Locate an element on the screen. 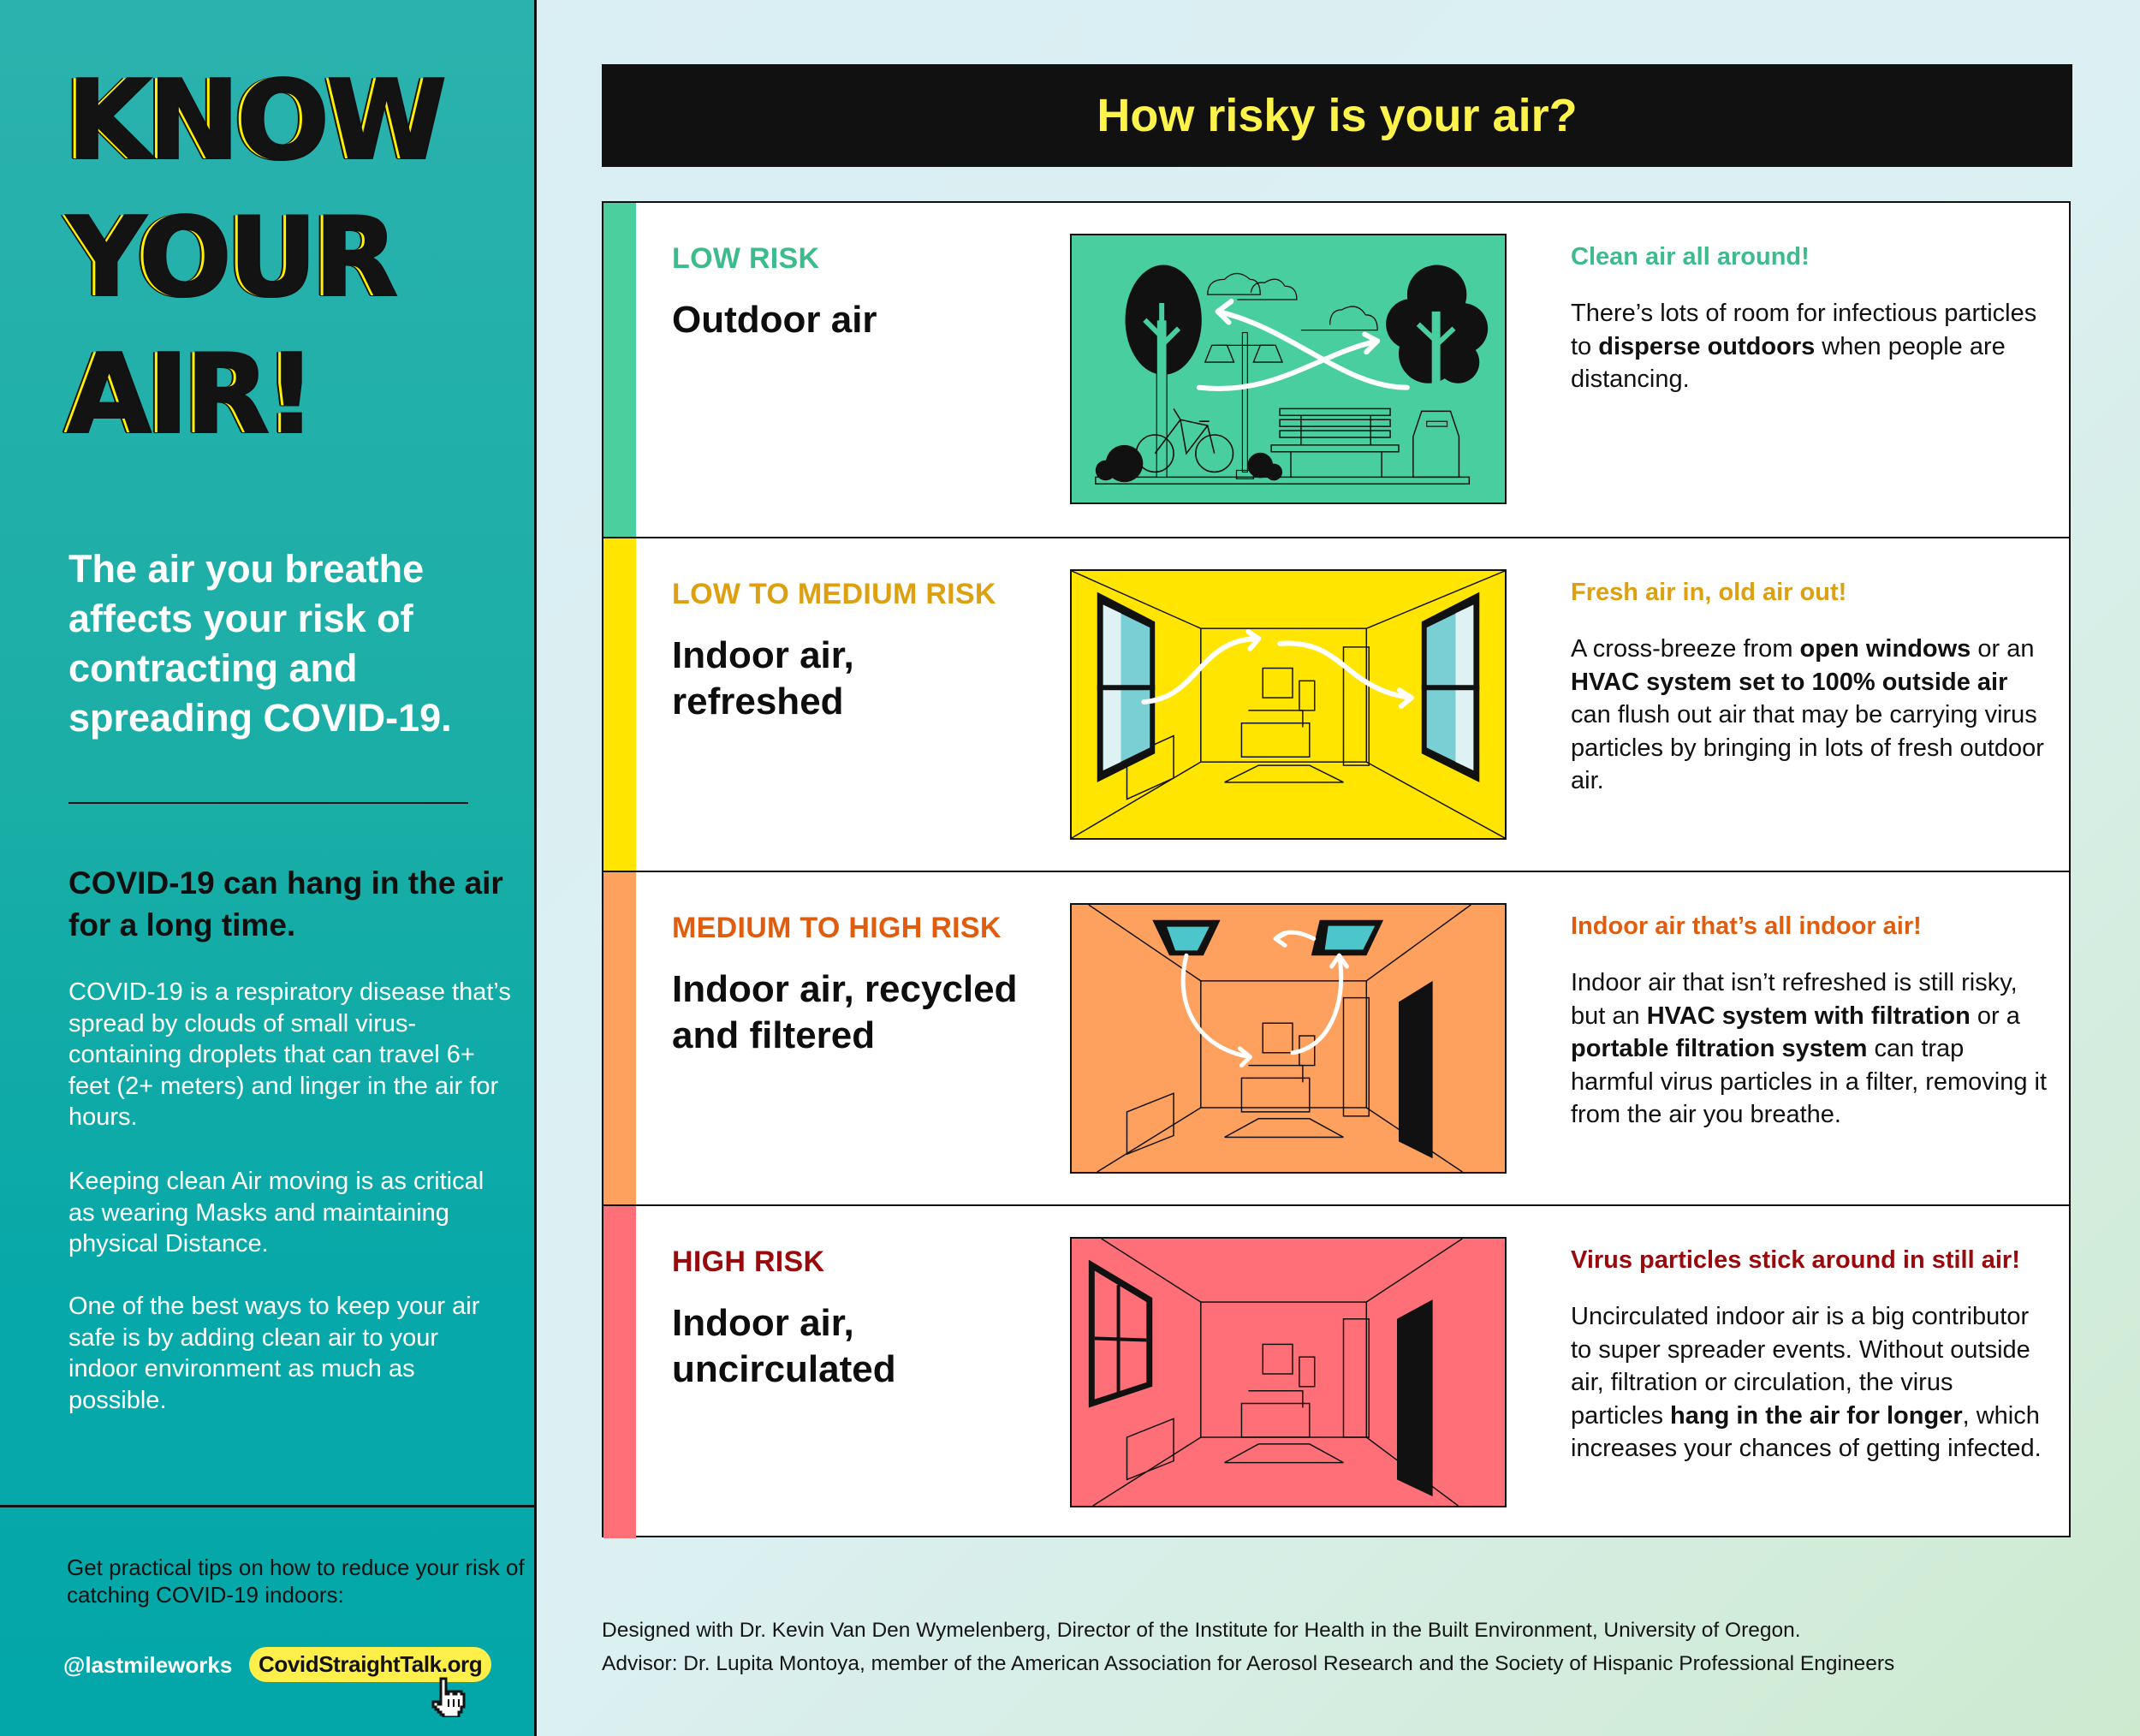 This screenshot has width=2140, height=1736. risk-level-label: HIGH RISK is located at coordinates (748, 1262).